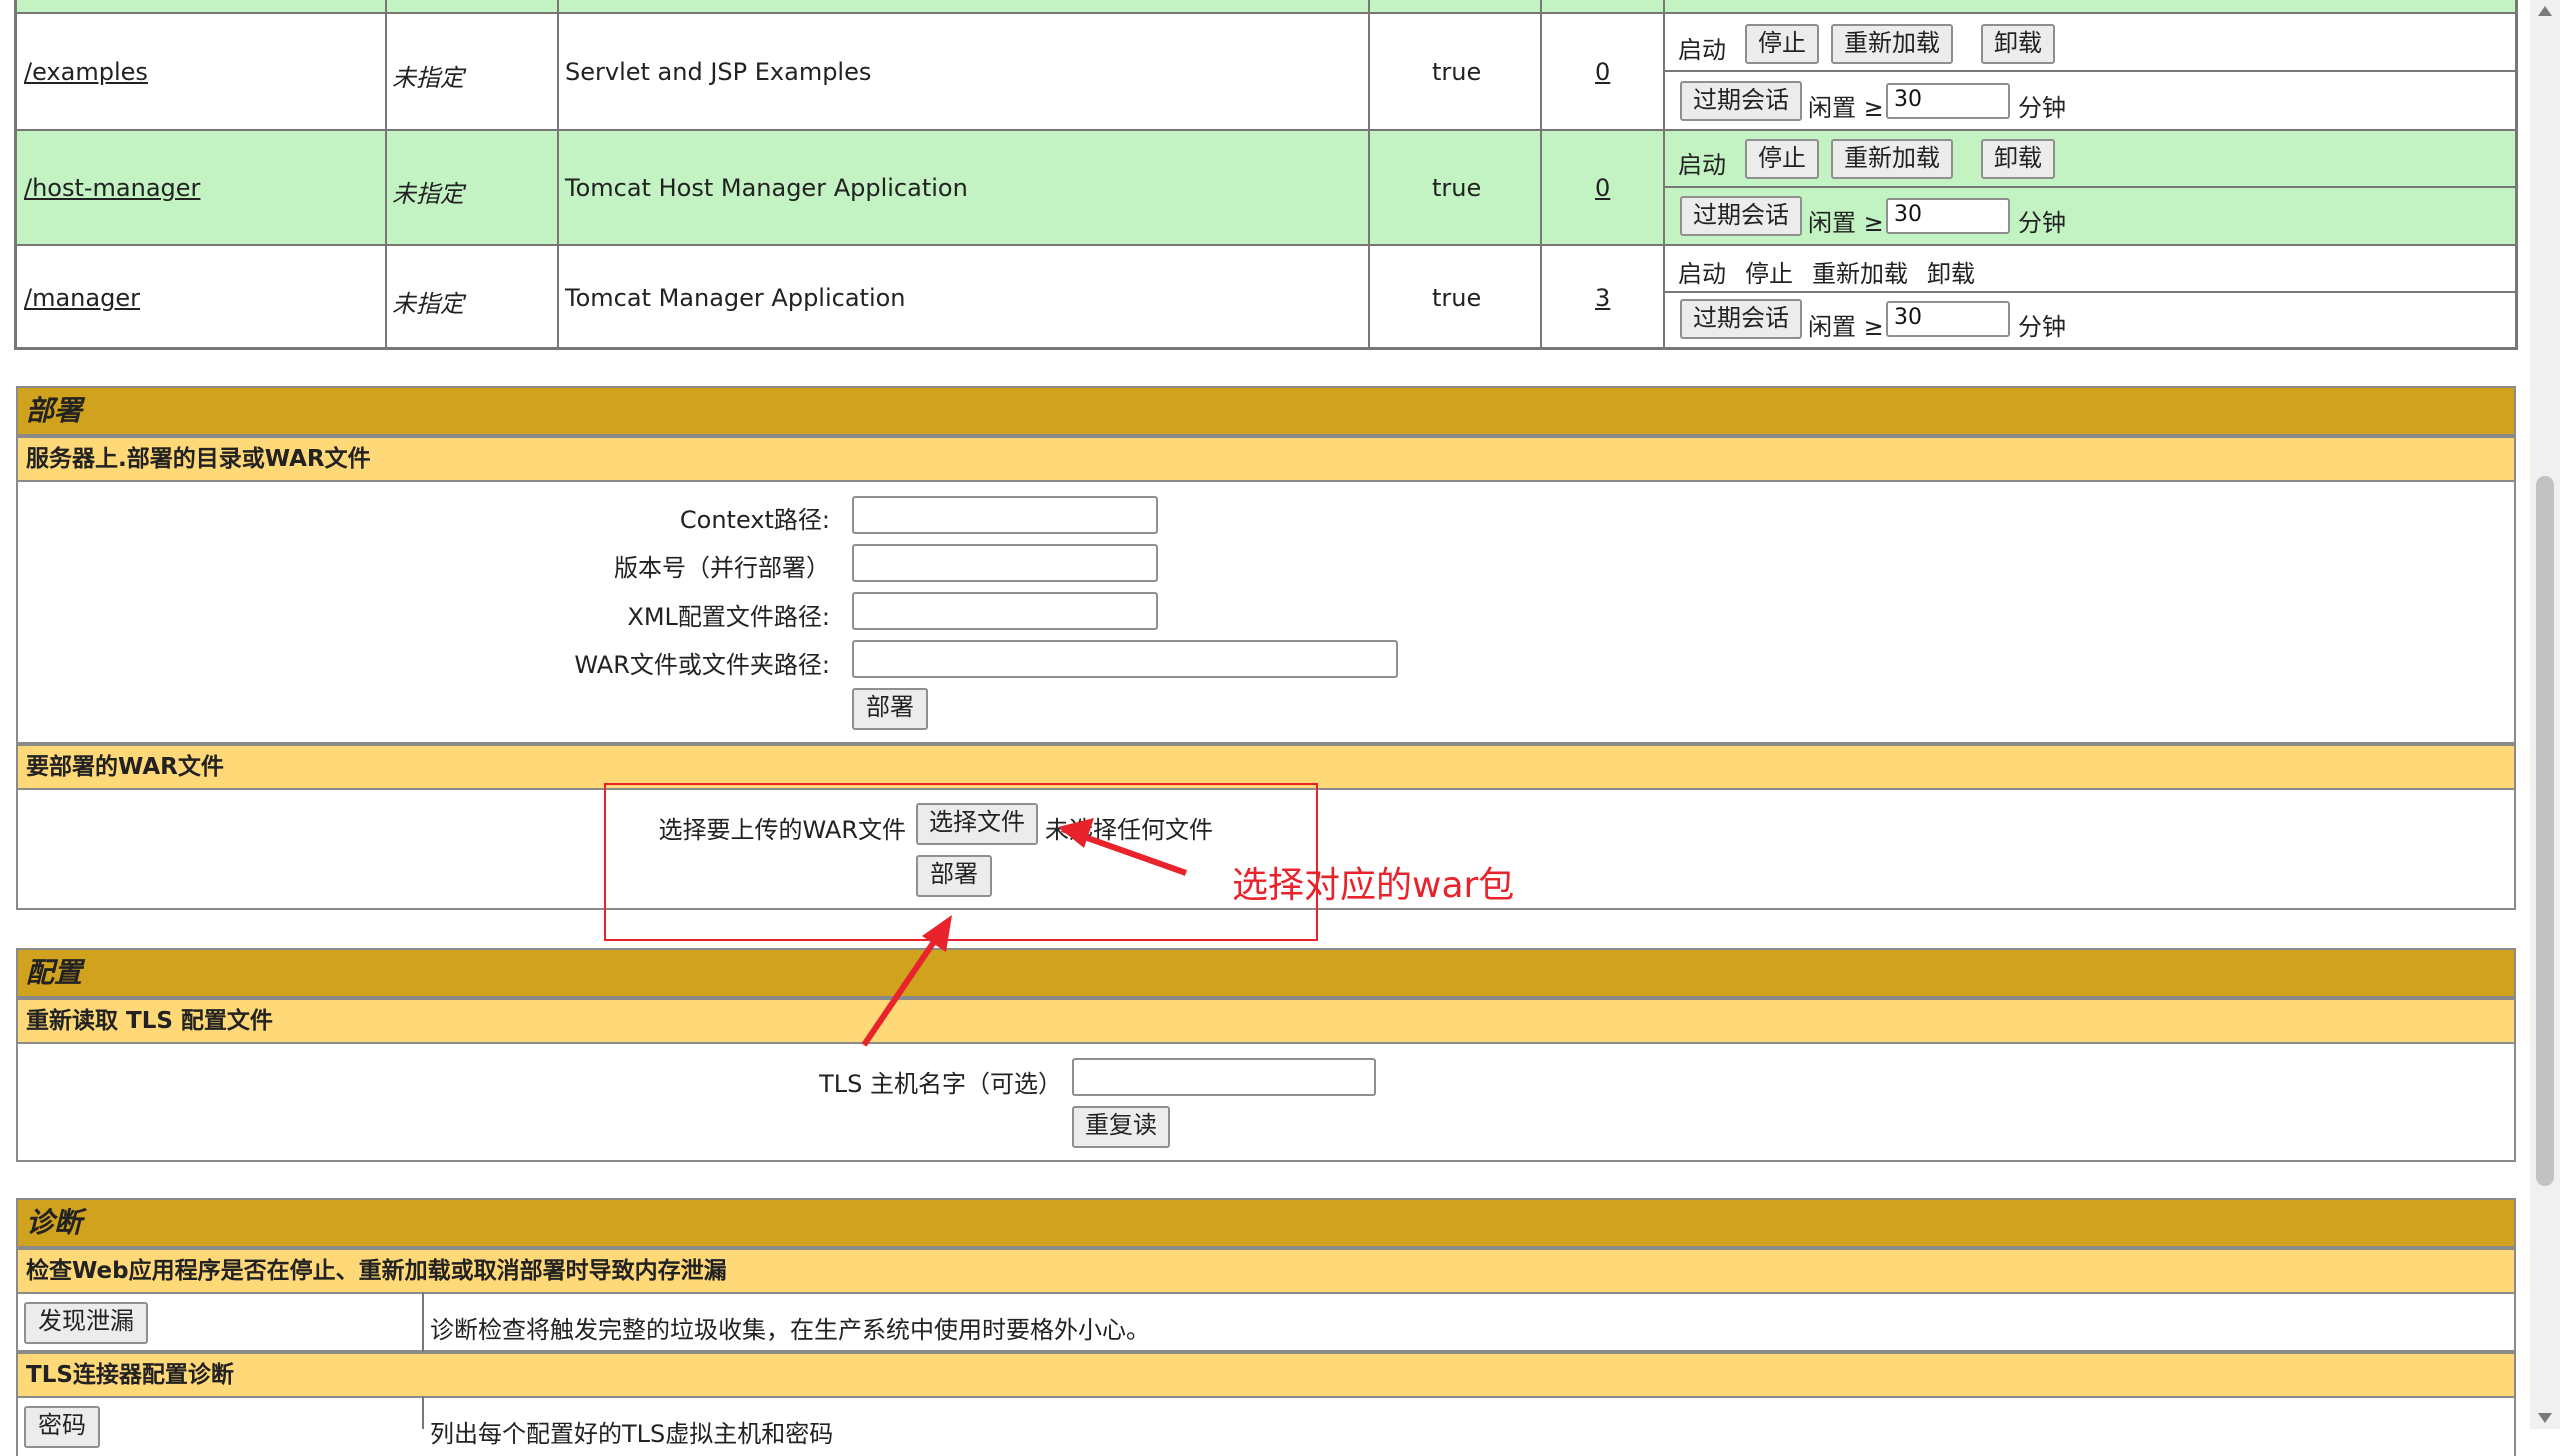  Describe the element at coordinates (2545, 11) in the screenshot. I see `scroll-up-icon` at that location.